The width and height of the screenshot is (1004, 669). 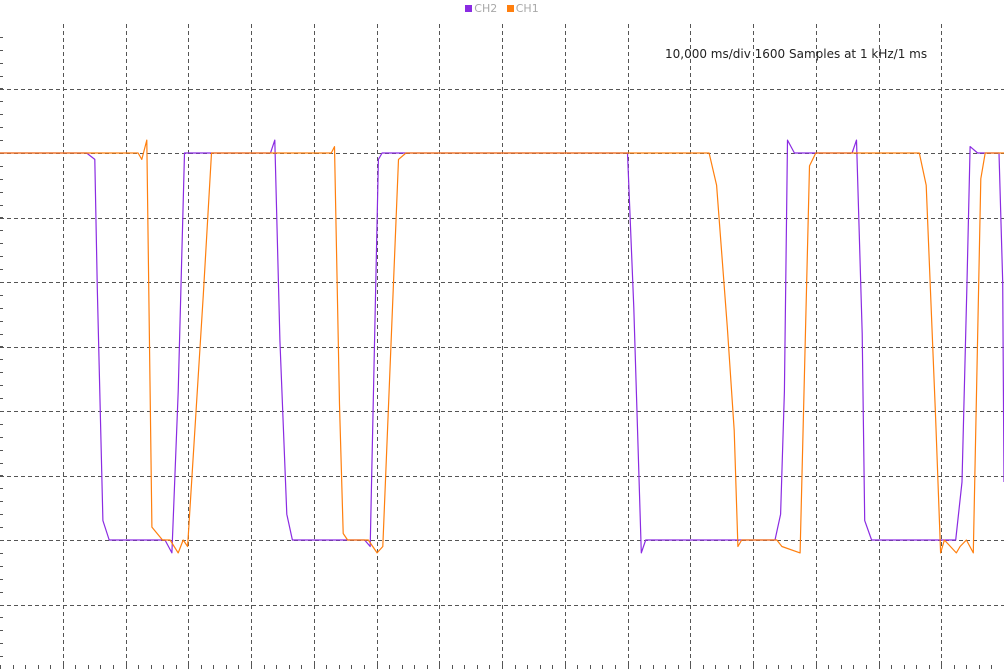 What do you see at coordinates (527, 8) in the screenshot?
I see `legend-label-ch1: CH1` at bounding box center [527, 8].